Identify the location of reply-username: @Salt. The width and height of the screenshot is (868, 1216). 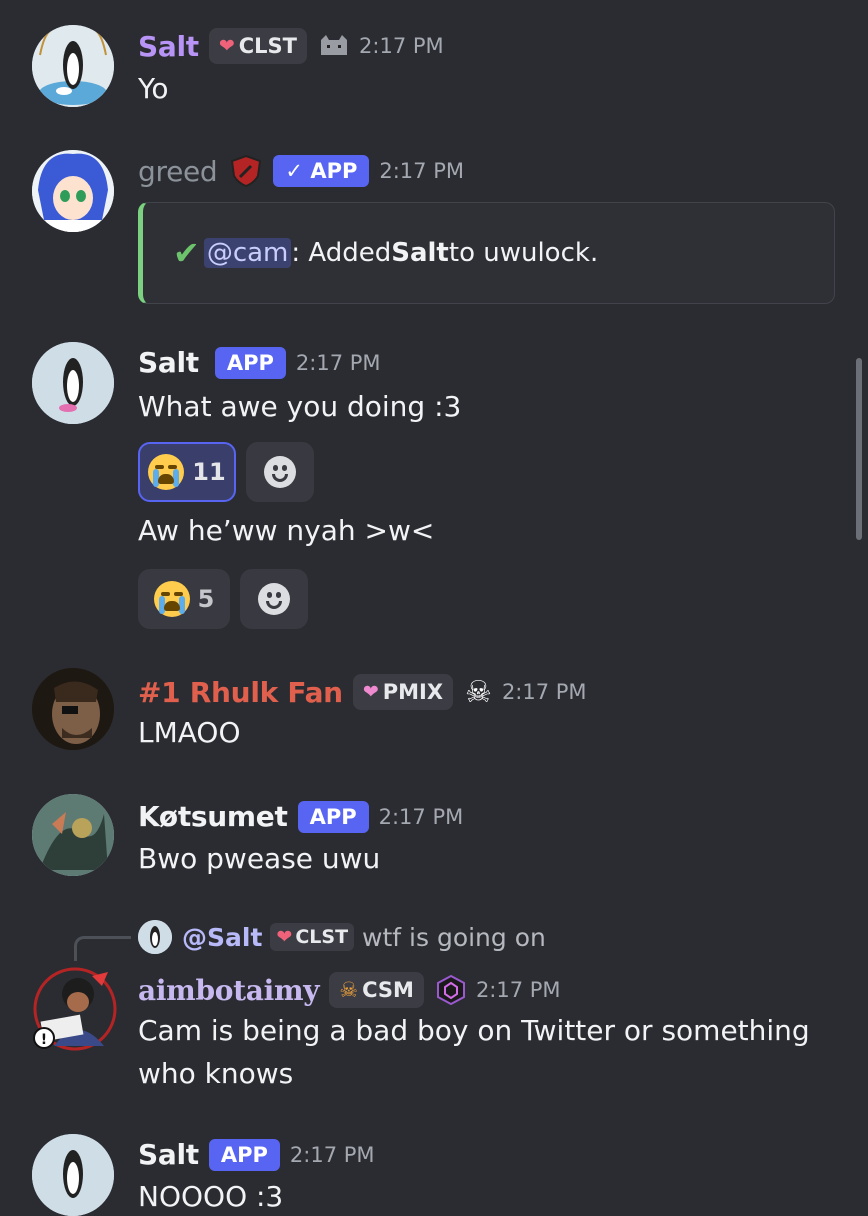
(222, 937).